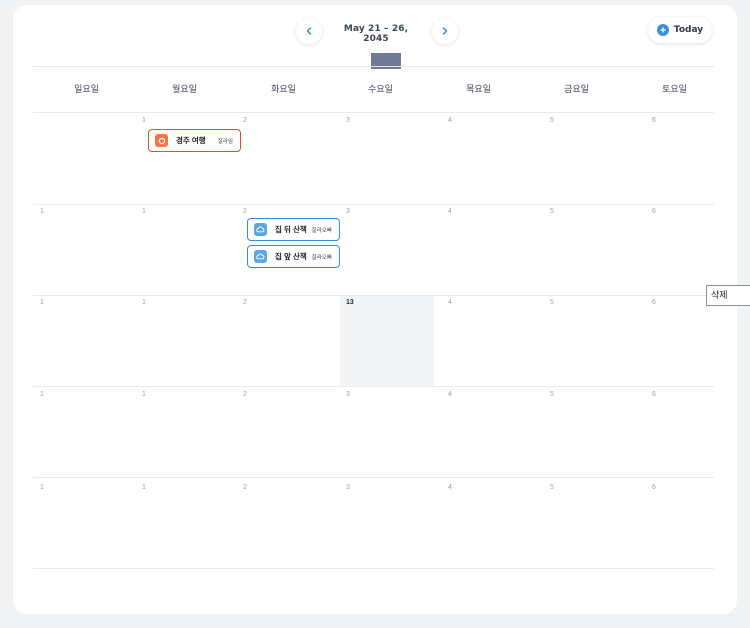 The height and width of the screenshot is (628, 750). Describe the element at coordinates (688, 30) in the screenshot. I see `today-label: Today` at that location.